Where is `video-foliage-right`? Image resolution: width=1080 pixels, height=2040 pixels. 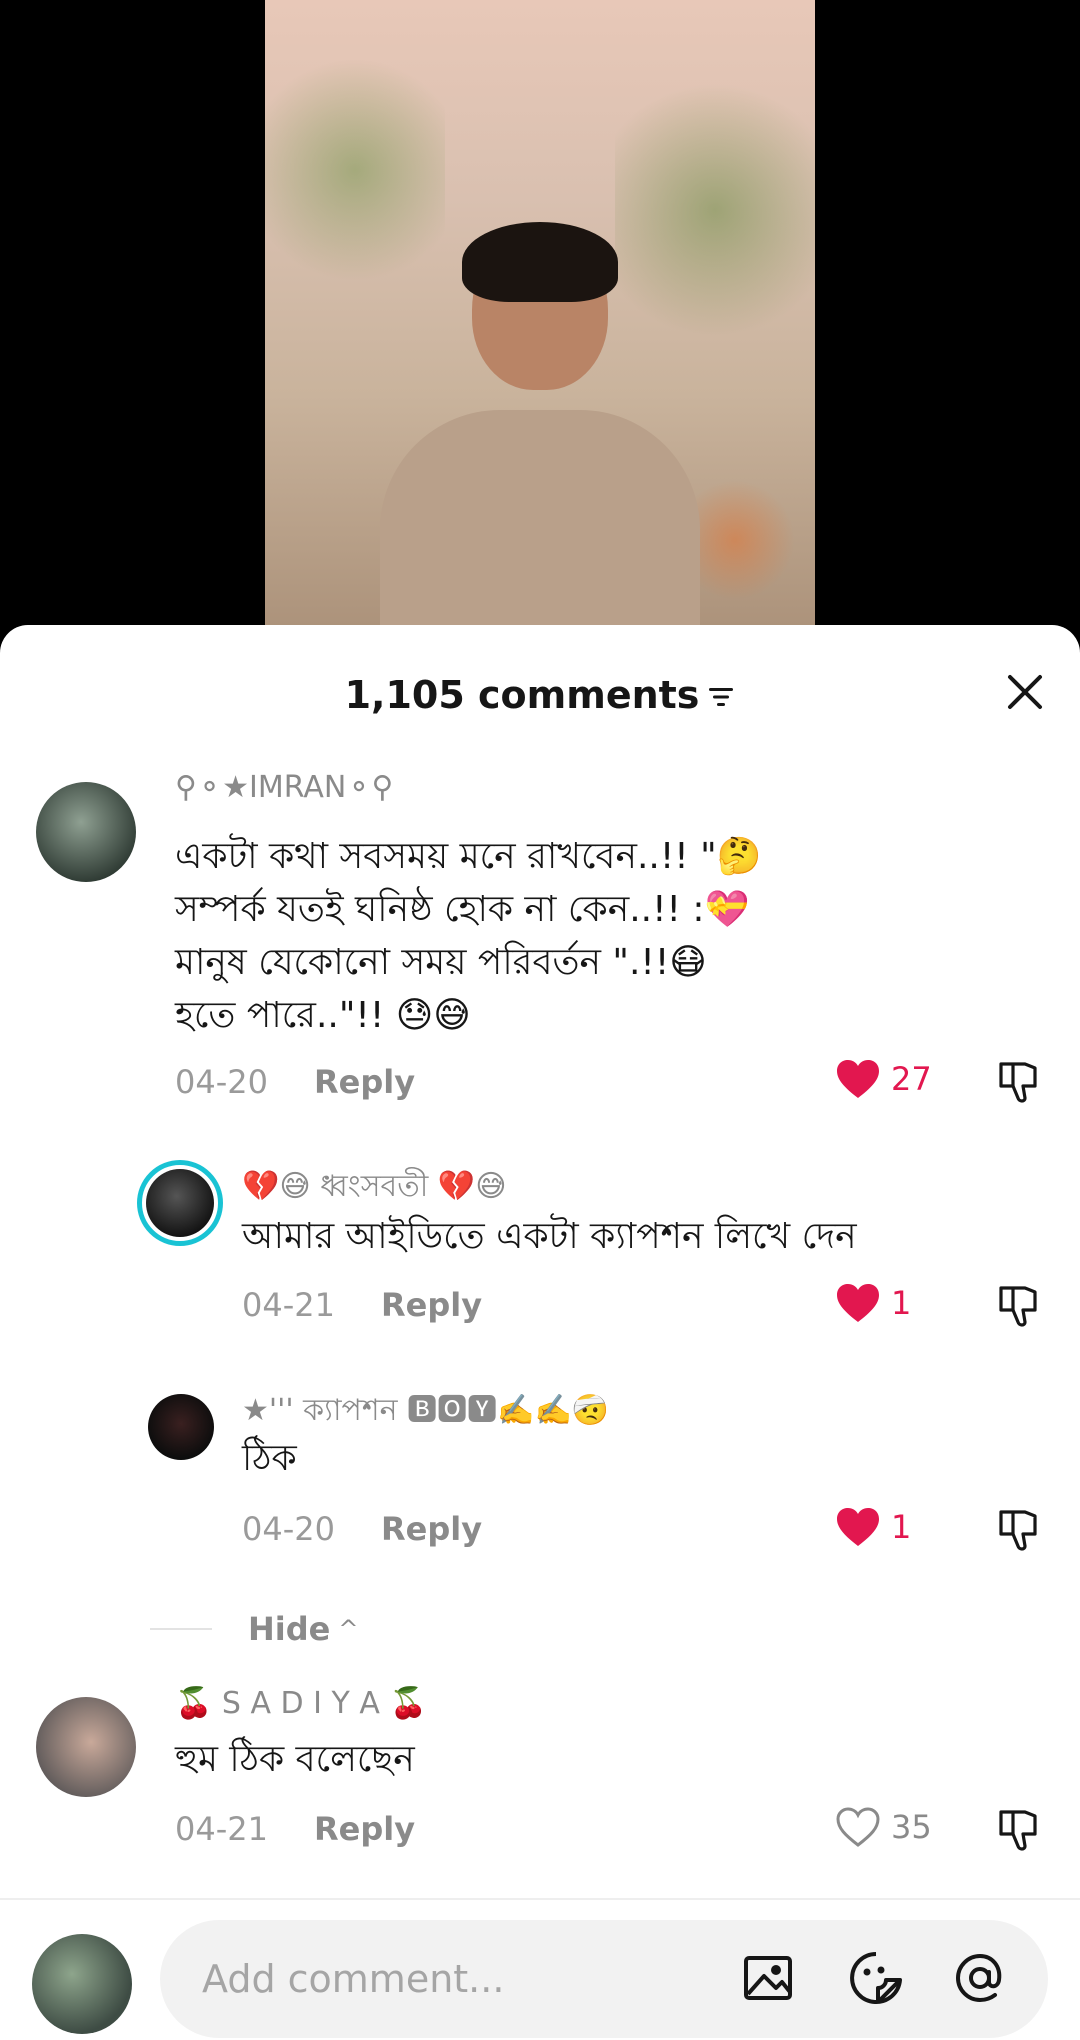 video-foliage-right is located at coordinates (715, 210).